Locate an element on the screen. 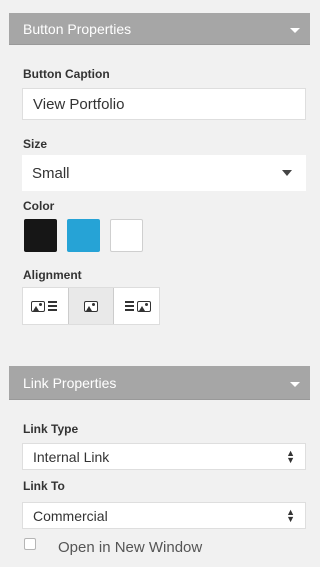 Image resolution: width=320 pixels, height=567 pixels. color-swatch-blue is located at coordinates (83, 235).